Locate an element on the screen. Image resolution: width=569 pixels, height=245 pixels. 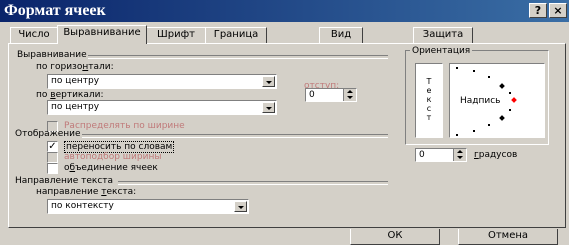
orientation-dial: Надпись is located at coordinates (497, 100).